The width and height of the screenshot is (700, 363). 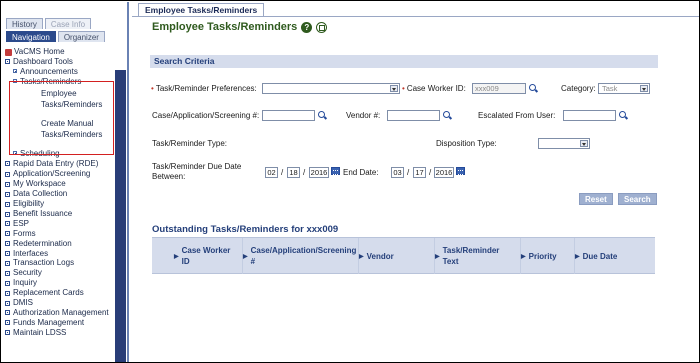 What do you see at coordinates (208, 256) in the screenshot?
I see `col-case-worker-id: ▶ Case Worker ID` at bounding box center [208, 256].